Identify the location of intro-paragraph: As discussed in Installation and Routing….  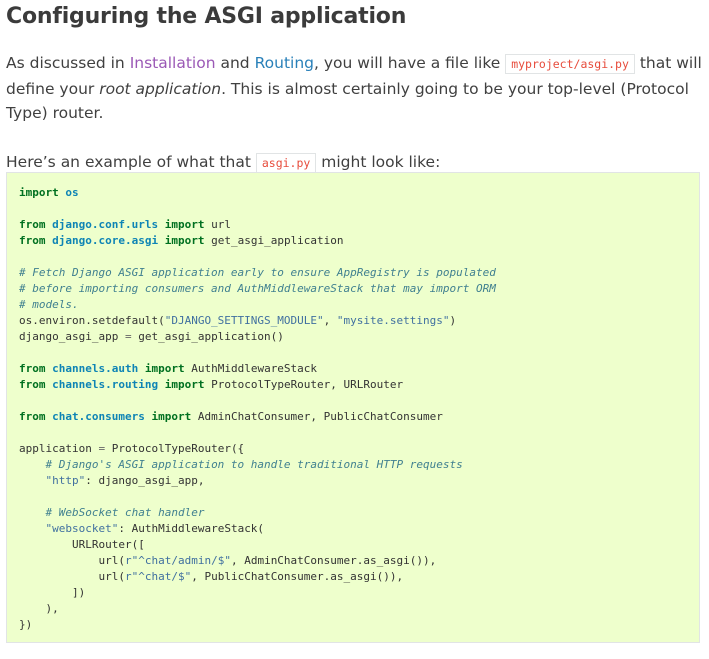
(354, 88).